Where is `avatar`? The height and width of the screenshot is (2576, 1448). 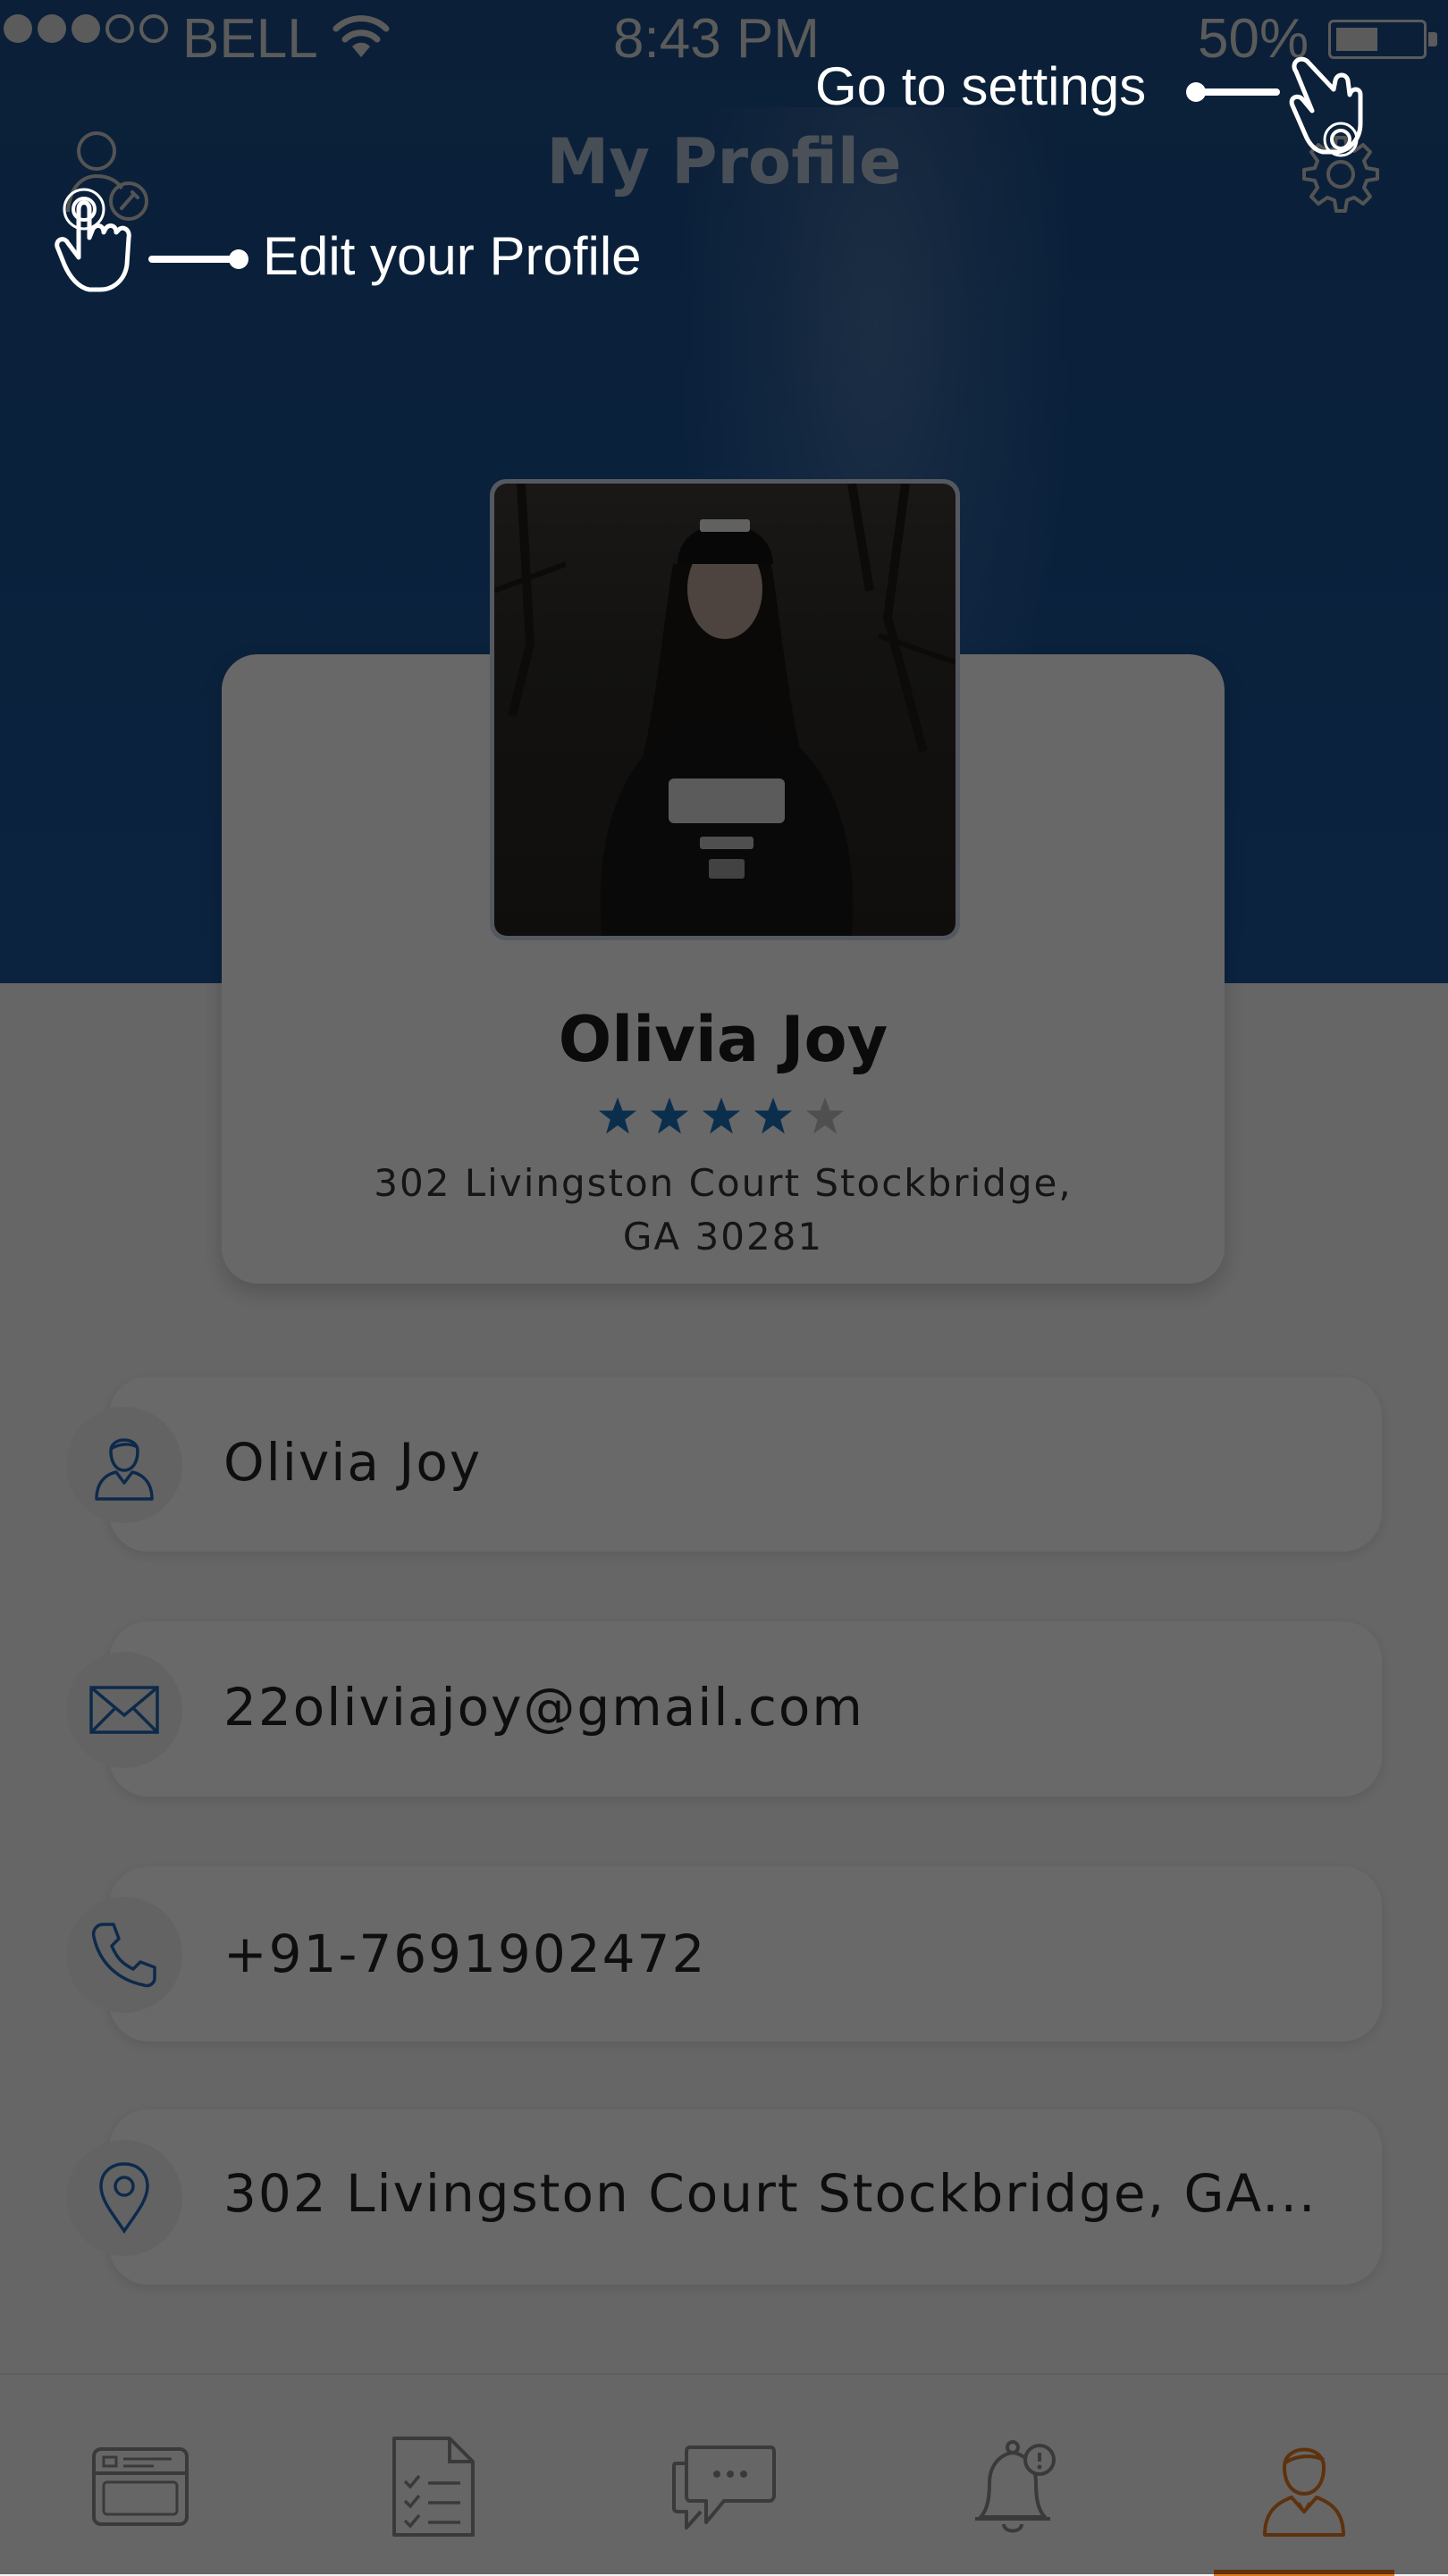
avatar is located at coordinates (725, 710).